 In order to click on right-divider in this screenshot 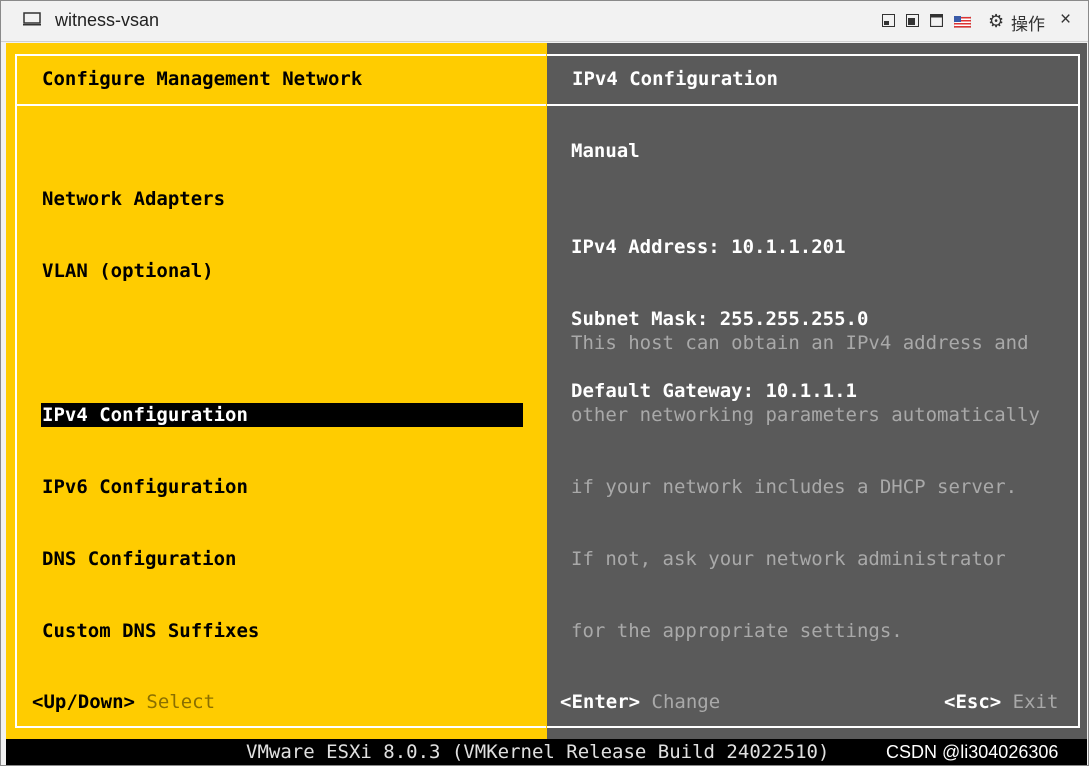, I will do `click(813, 105)`.